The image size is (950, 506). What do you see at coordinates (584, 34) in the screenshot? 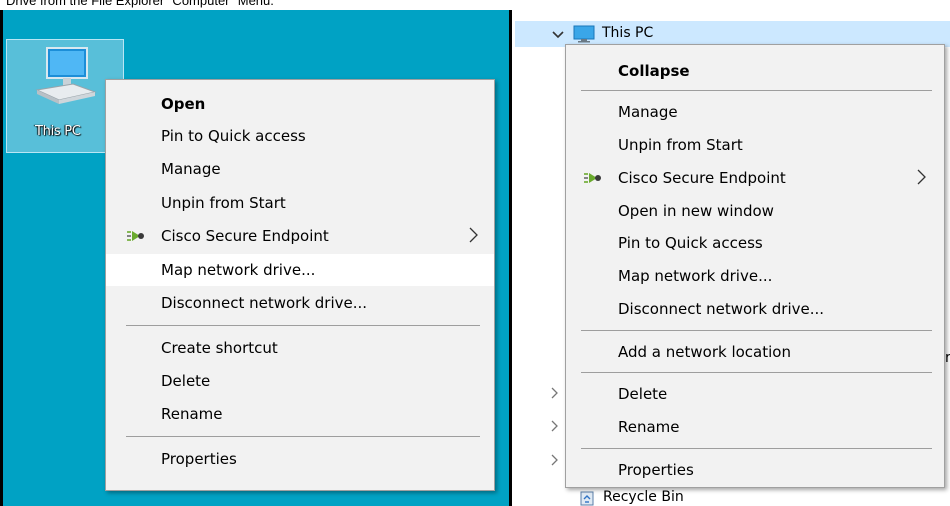
I see `monitor-icon` at bounding box center [584, 34].